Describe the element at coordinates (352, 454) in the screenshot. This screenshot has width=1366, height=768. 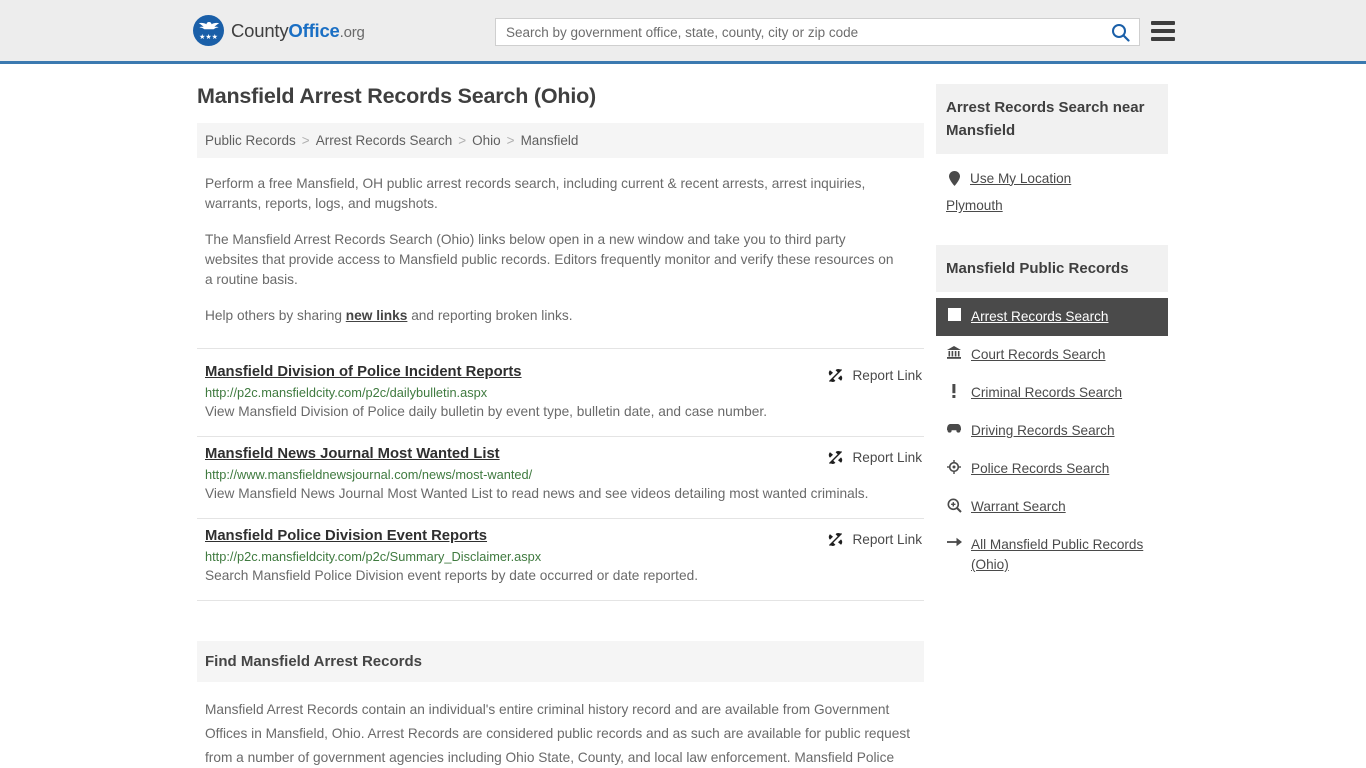
I see `result-title-link: Mansfield News Journal Most Wanted List` at that location.